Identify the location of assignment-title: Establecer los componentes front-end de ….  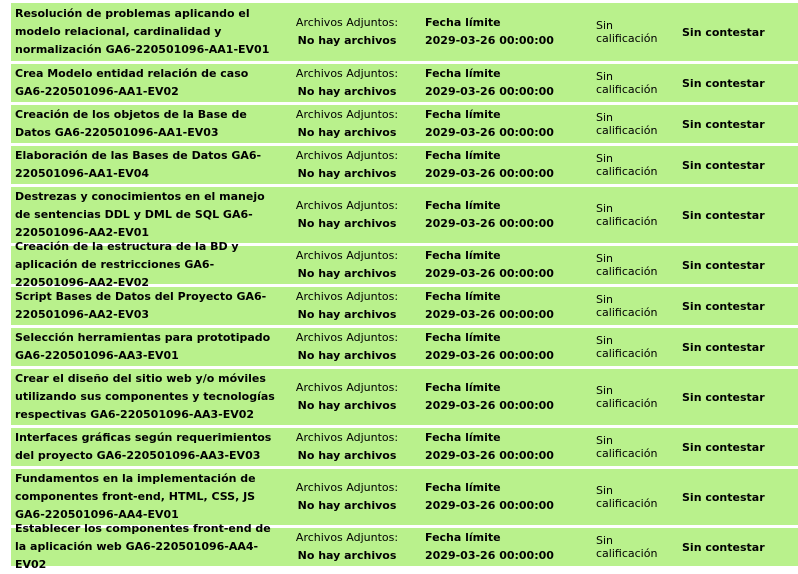
(146, 546).